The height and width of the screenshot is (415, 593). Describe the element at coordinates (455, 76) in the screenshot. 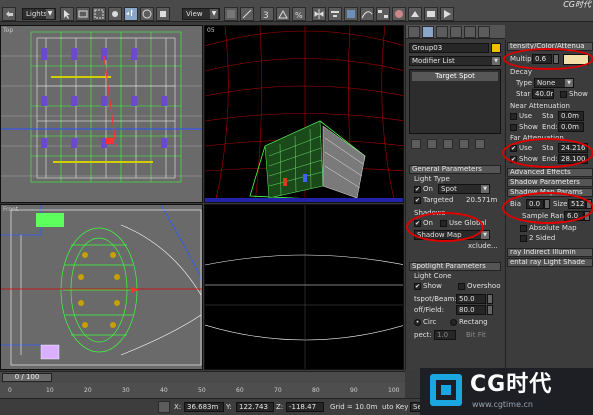

I see `stack-item-target-spot: Target Spot` at that location.